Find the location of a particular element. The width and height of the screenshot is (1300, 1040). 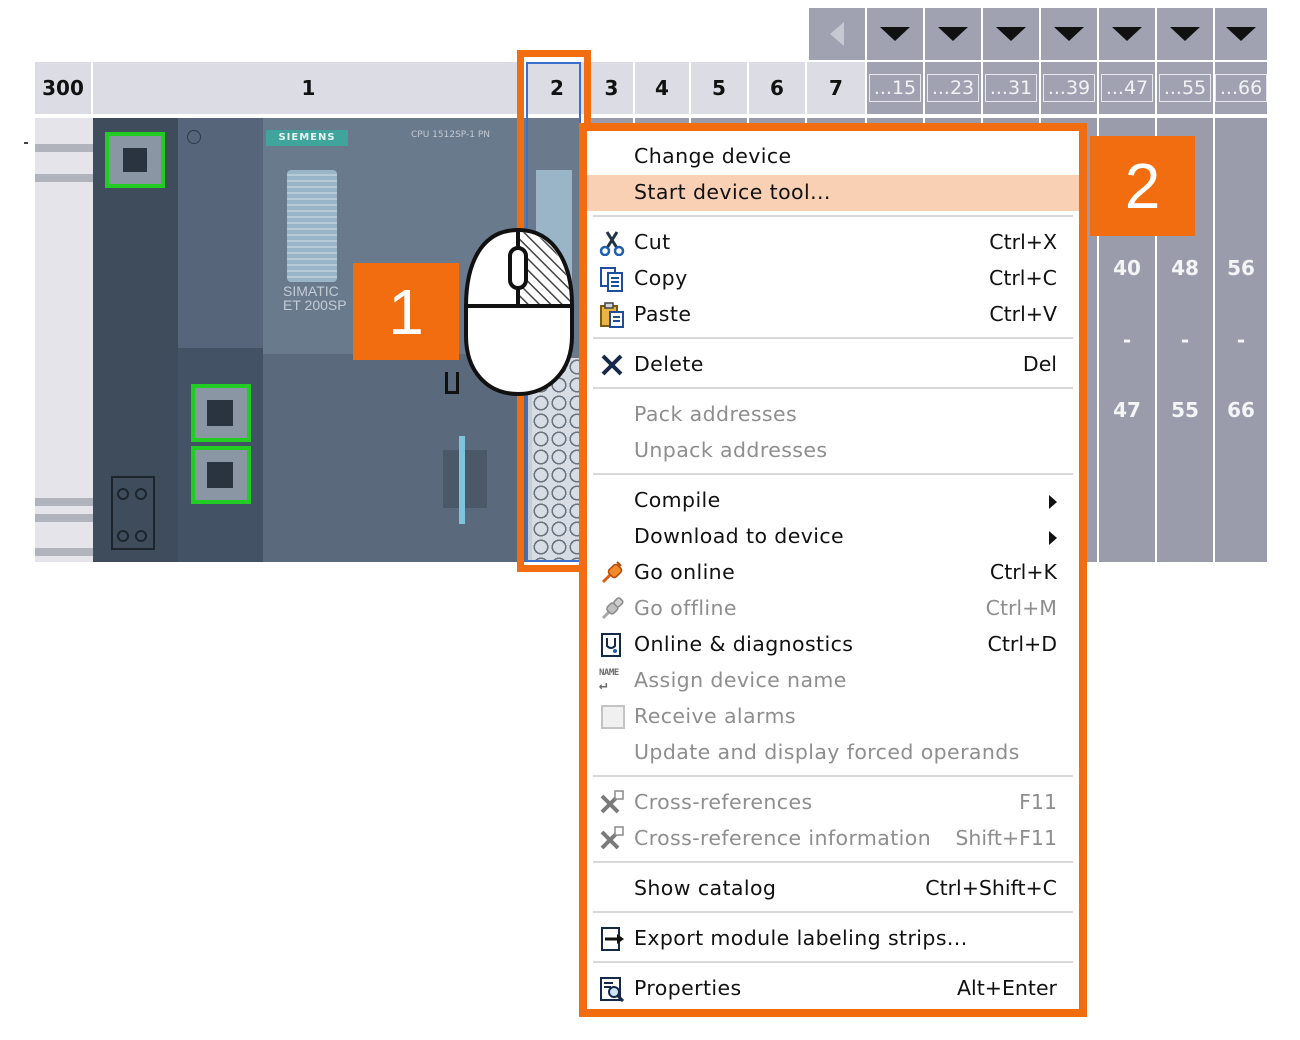

cpu-mid-panel is located at coordinates (220, 233).